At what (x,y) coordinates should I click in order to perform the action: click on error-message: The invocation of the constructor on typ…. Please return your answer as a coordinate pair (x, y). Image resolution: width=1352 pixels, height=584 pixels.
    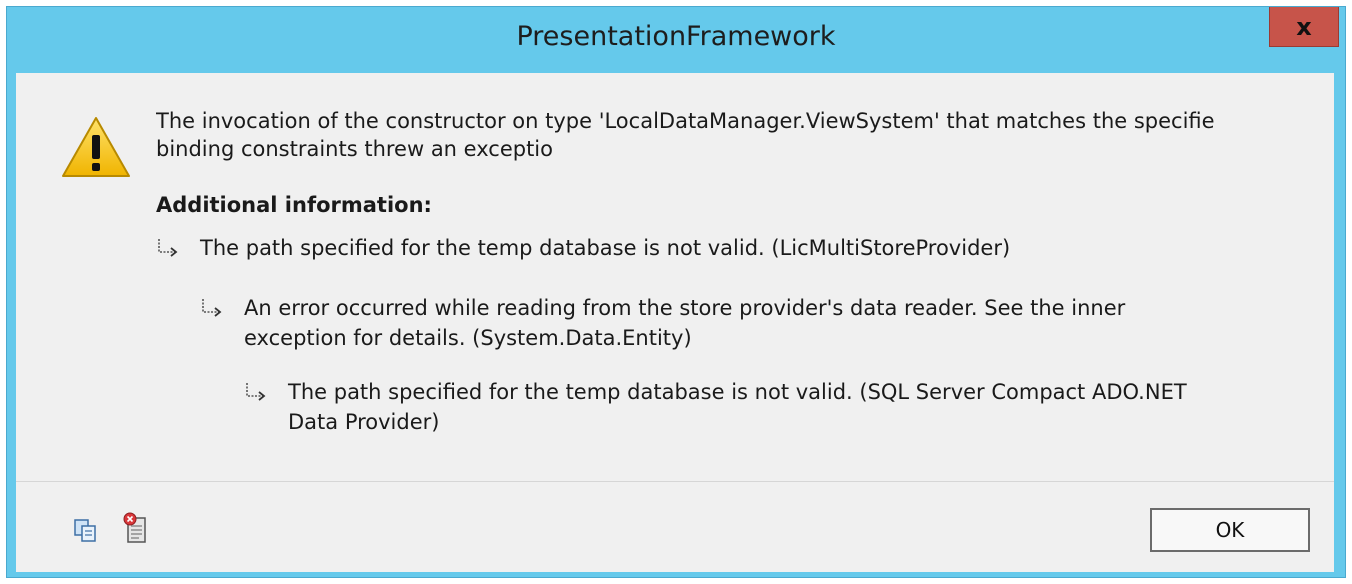
    Looking at the image, I should click on (685, 135).